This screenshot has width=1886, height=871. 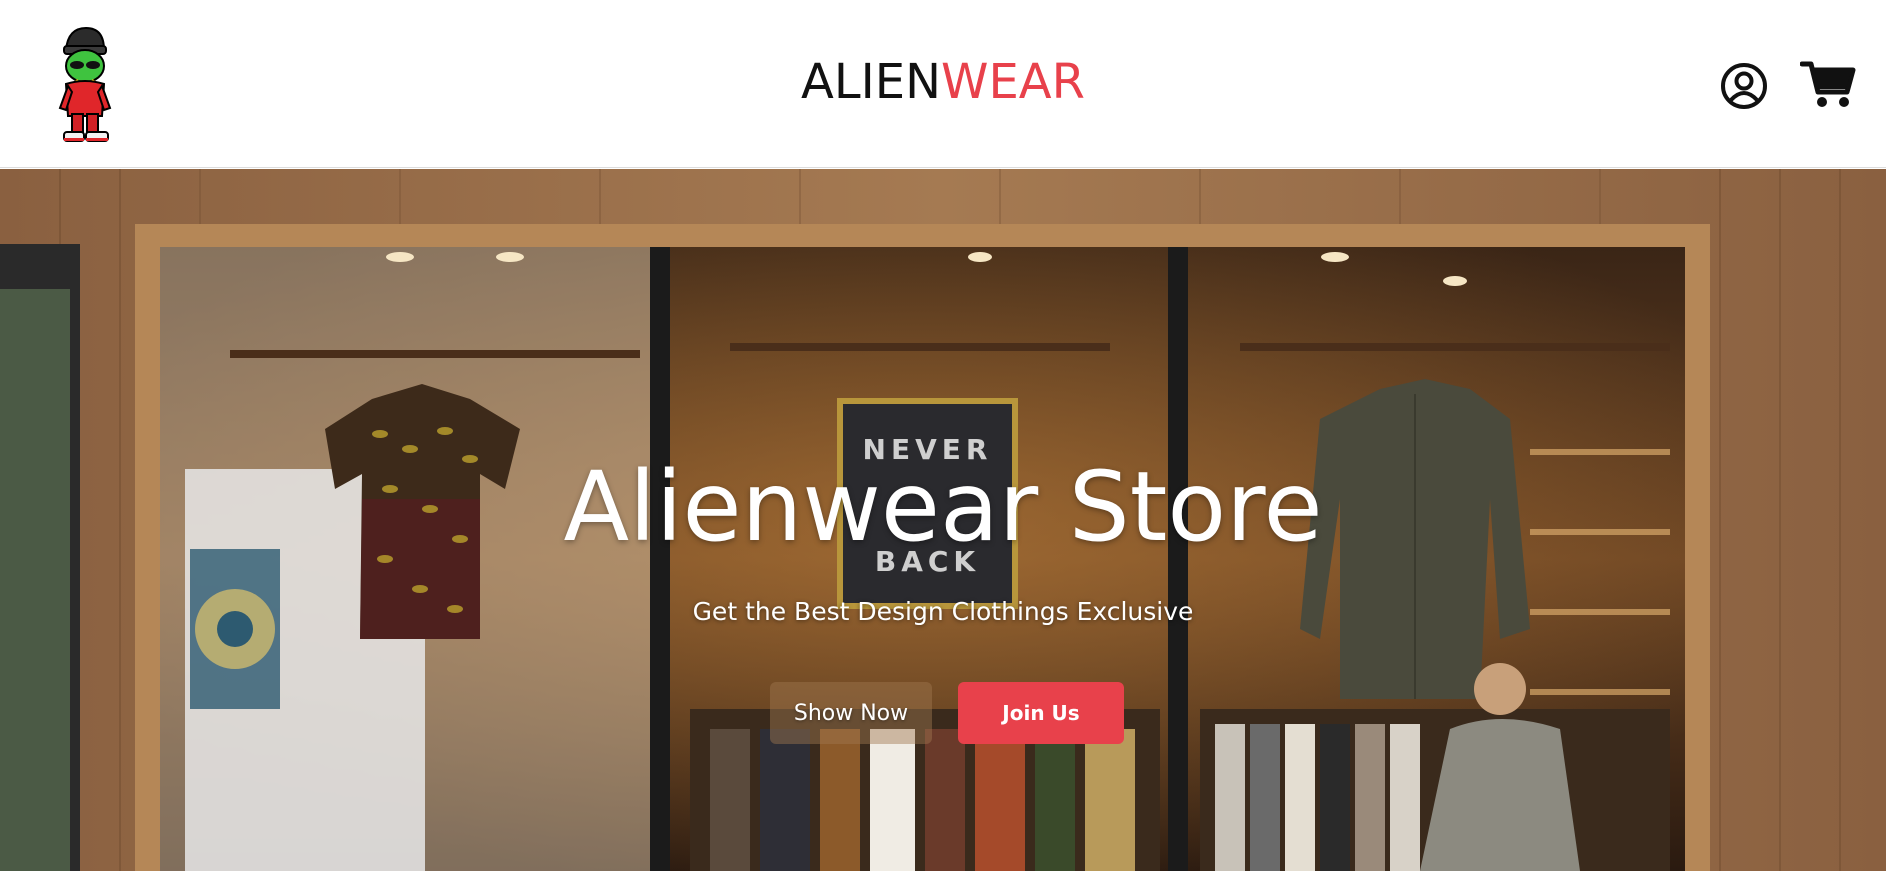 What do you see at coordinates (851, 713) in the screenshot?
I see `show-now-button: Show Now` at bounding box center [851, 713].